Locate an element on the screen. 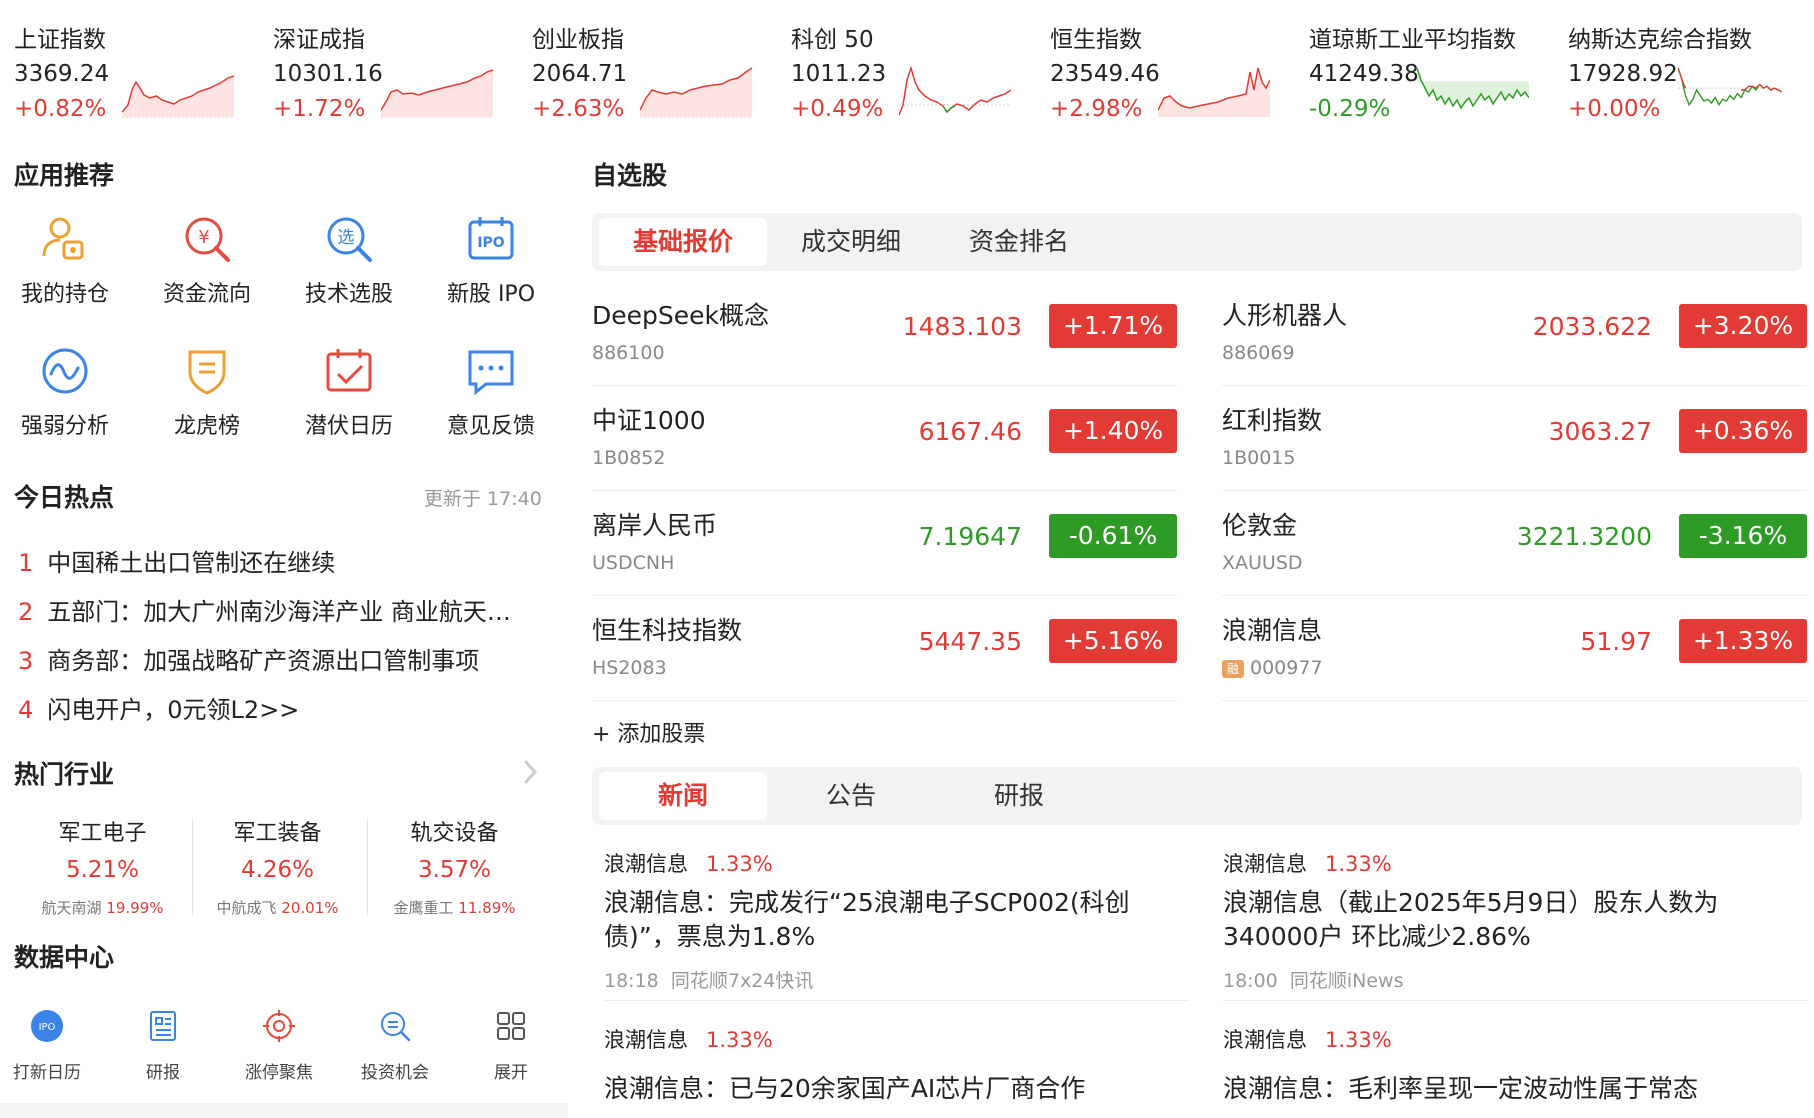  tab-fund-ranking: 资金排名 is located at coordinates (1019, 242).